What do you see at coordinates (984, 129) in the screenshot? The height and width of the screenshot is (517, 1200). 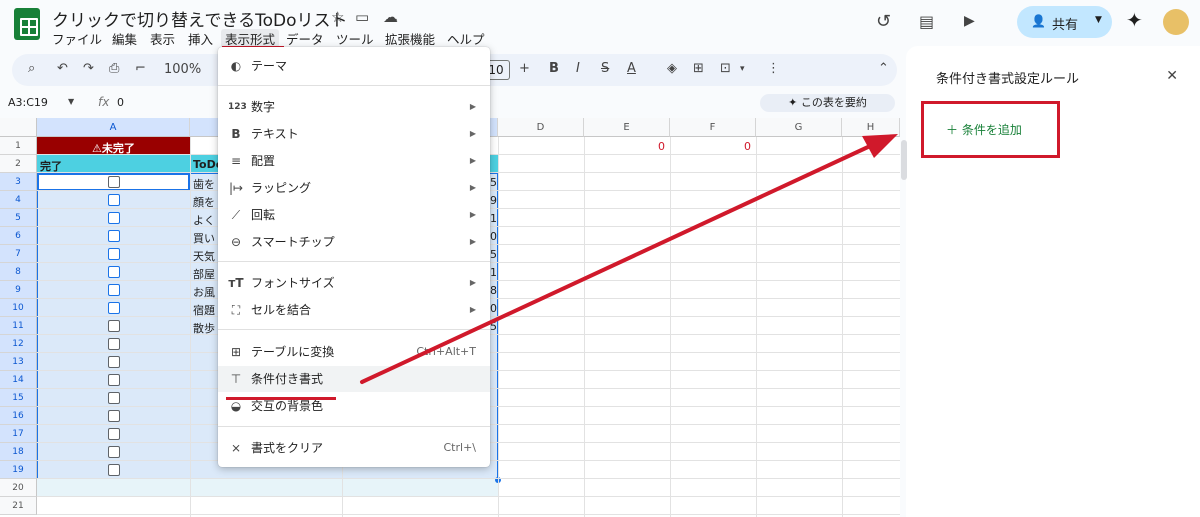 I see `add-rule-button: ＋ 条件を追加` at bounding box center [984, 129].